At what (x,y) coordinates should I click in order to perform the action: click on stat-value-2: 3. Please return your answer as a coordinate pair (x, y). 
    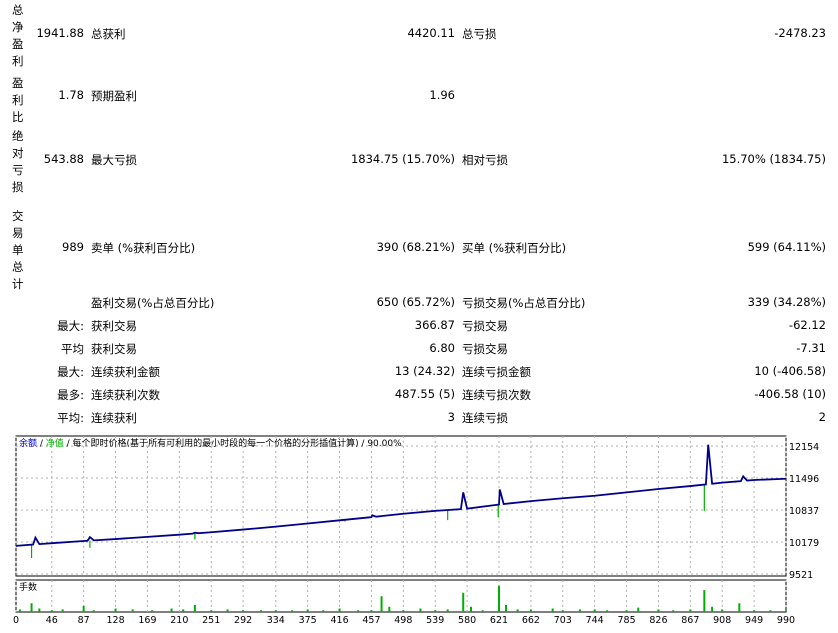
    Looking at the image, I should click on (451, 417).